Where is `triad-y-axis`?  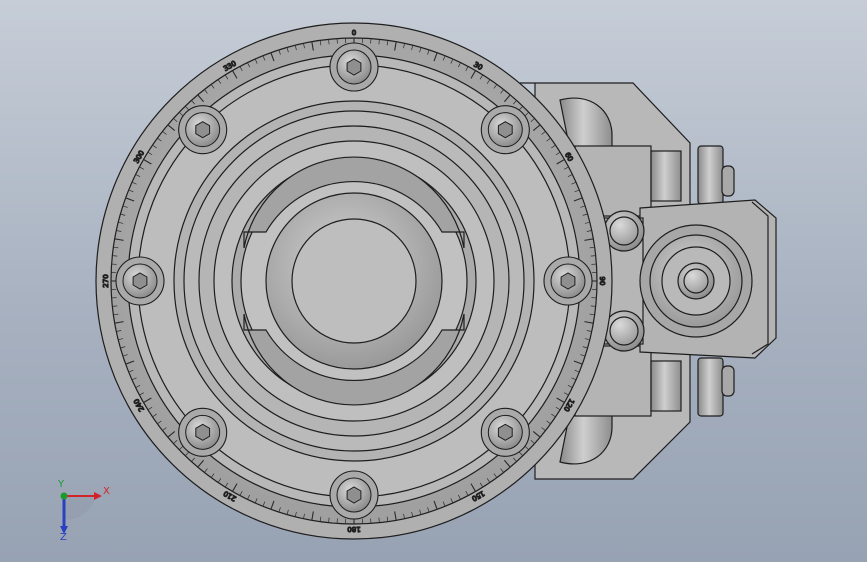 triad-y-axis is located at coordinates (64, 496).